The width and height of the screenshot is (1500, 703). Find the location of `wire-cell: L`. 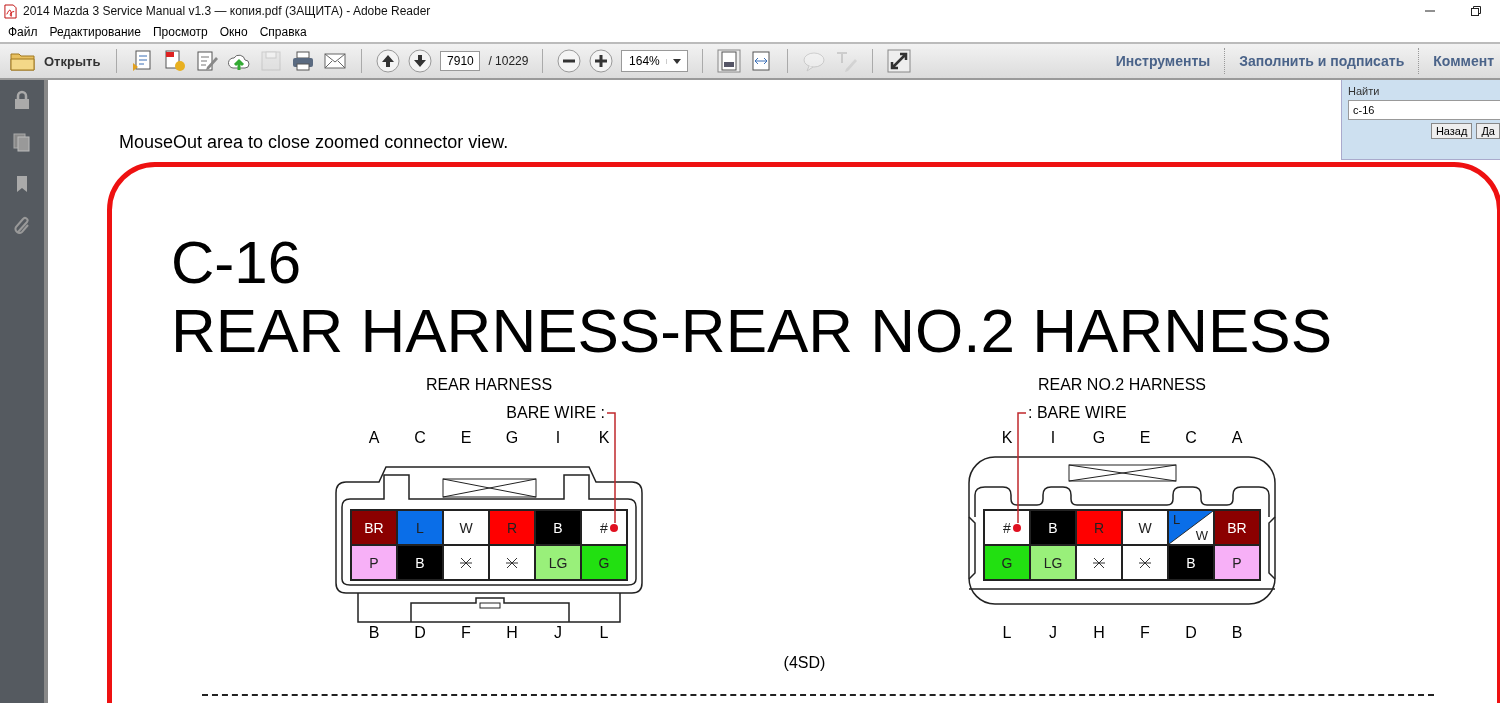

wire-cell: L is located at coordinates (420, 527).